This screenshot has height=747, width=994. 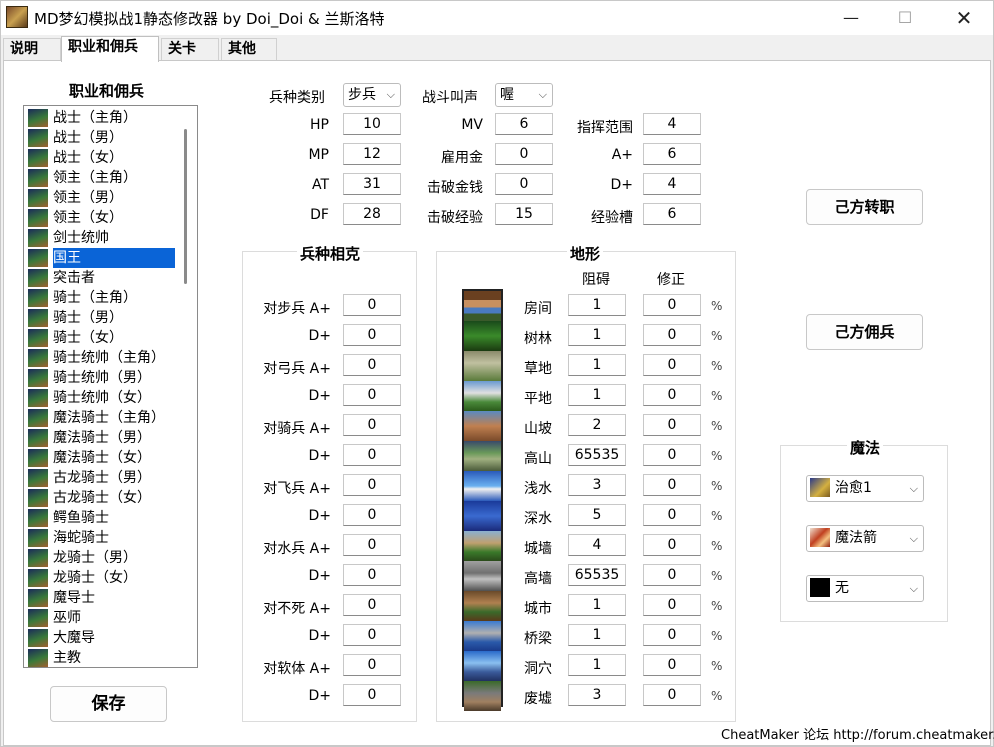 What do you see at coordinates (497, 18) in the screenshot?
I see `title-bar: MD梦幻模拟战1静态修改器 by Doi_Doi & 兰斯洛特 — ☐ ✕` at bounding box center [497, 18].